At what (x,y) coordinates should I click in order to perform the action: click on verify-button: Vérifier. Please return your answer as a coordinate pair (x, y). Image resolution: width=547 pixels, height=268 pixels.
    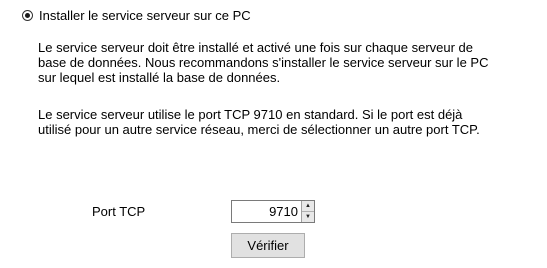
    Looking at the image, I should click on (268, 245).